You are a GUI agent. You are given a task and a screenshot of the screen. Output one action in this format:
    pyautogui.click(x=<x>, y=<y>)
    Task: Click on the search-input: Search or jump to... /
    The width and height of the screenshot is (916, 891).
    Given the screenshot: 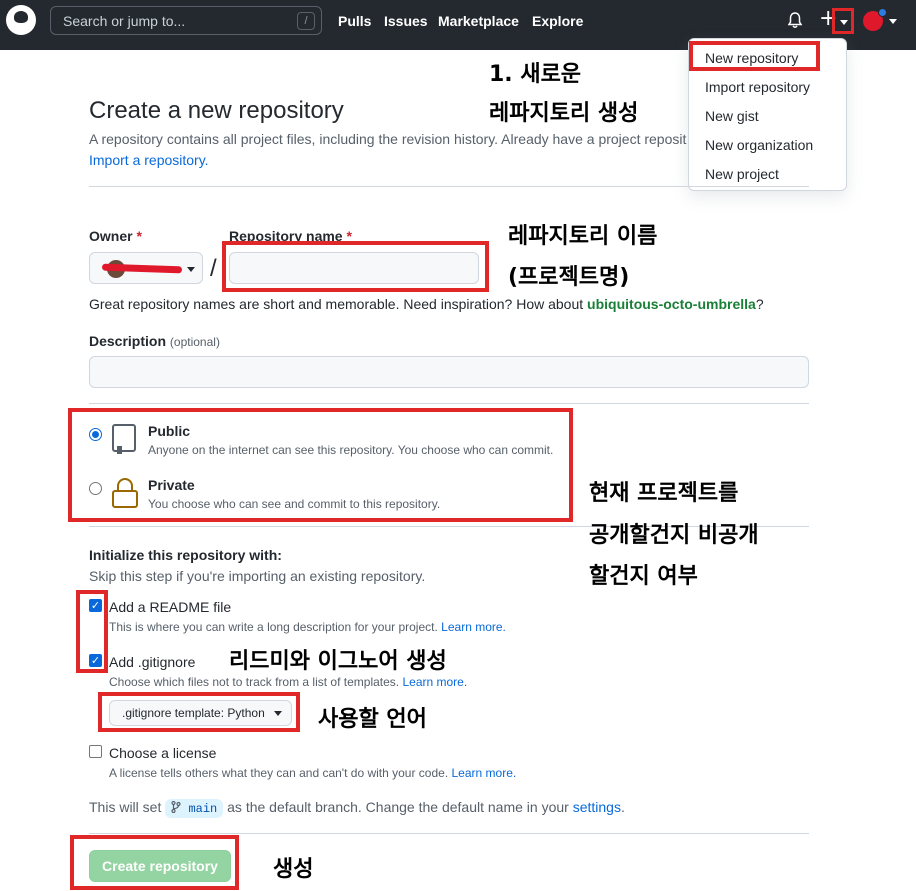 What is the action you would take?
    pyautogui.click(x=186, y=20)
    